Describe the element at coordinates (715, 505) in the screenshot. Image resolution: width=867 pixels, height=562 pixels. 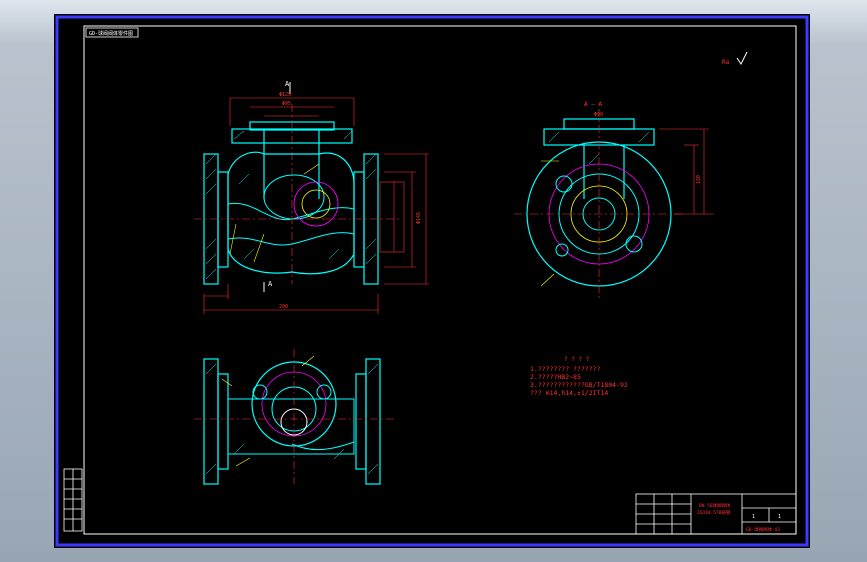
I see `part-name-1: DN 50球阀阀体` at that location.